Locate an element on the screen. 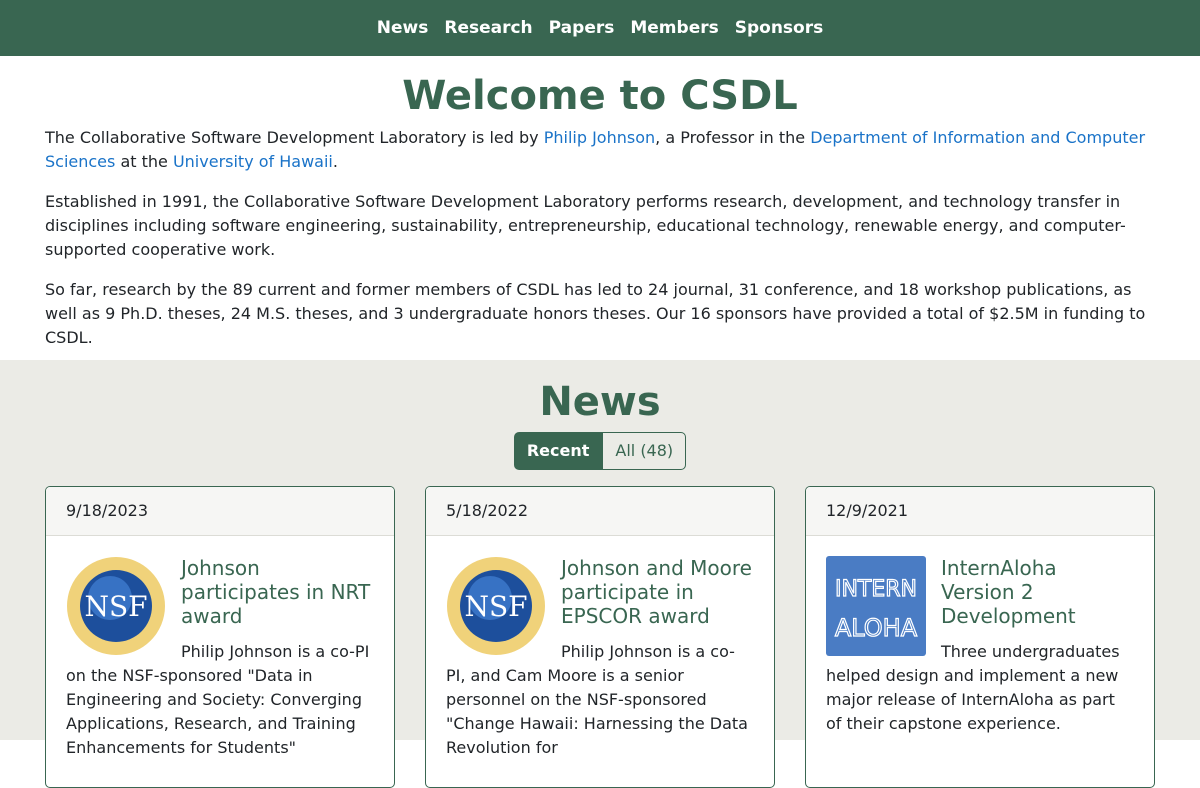 The width and height of the screenshot is (1200, 788). page-title: Welcome to CSDL is located at coordinates (600, 96).